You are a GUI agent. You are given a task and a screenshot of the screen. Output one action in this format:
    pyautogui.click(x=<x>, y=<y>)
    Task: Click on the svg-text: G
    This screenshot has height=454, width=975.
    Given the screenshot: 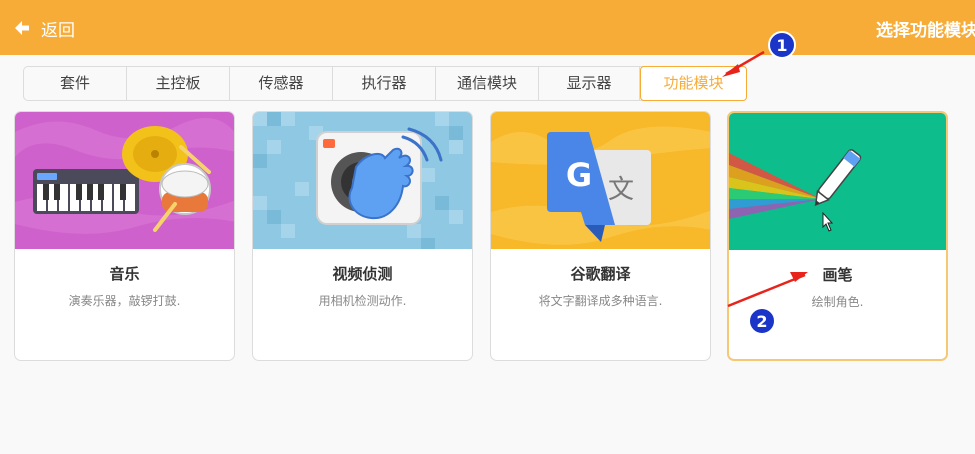 What is the action you would take?
    pyautogui.click(x=579, y=175)
    